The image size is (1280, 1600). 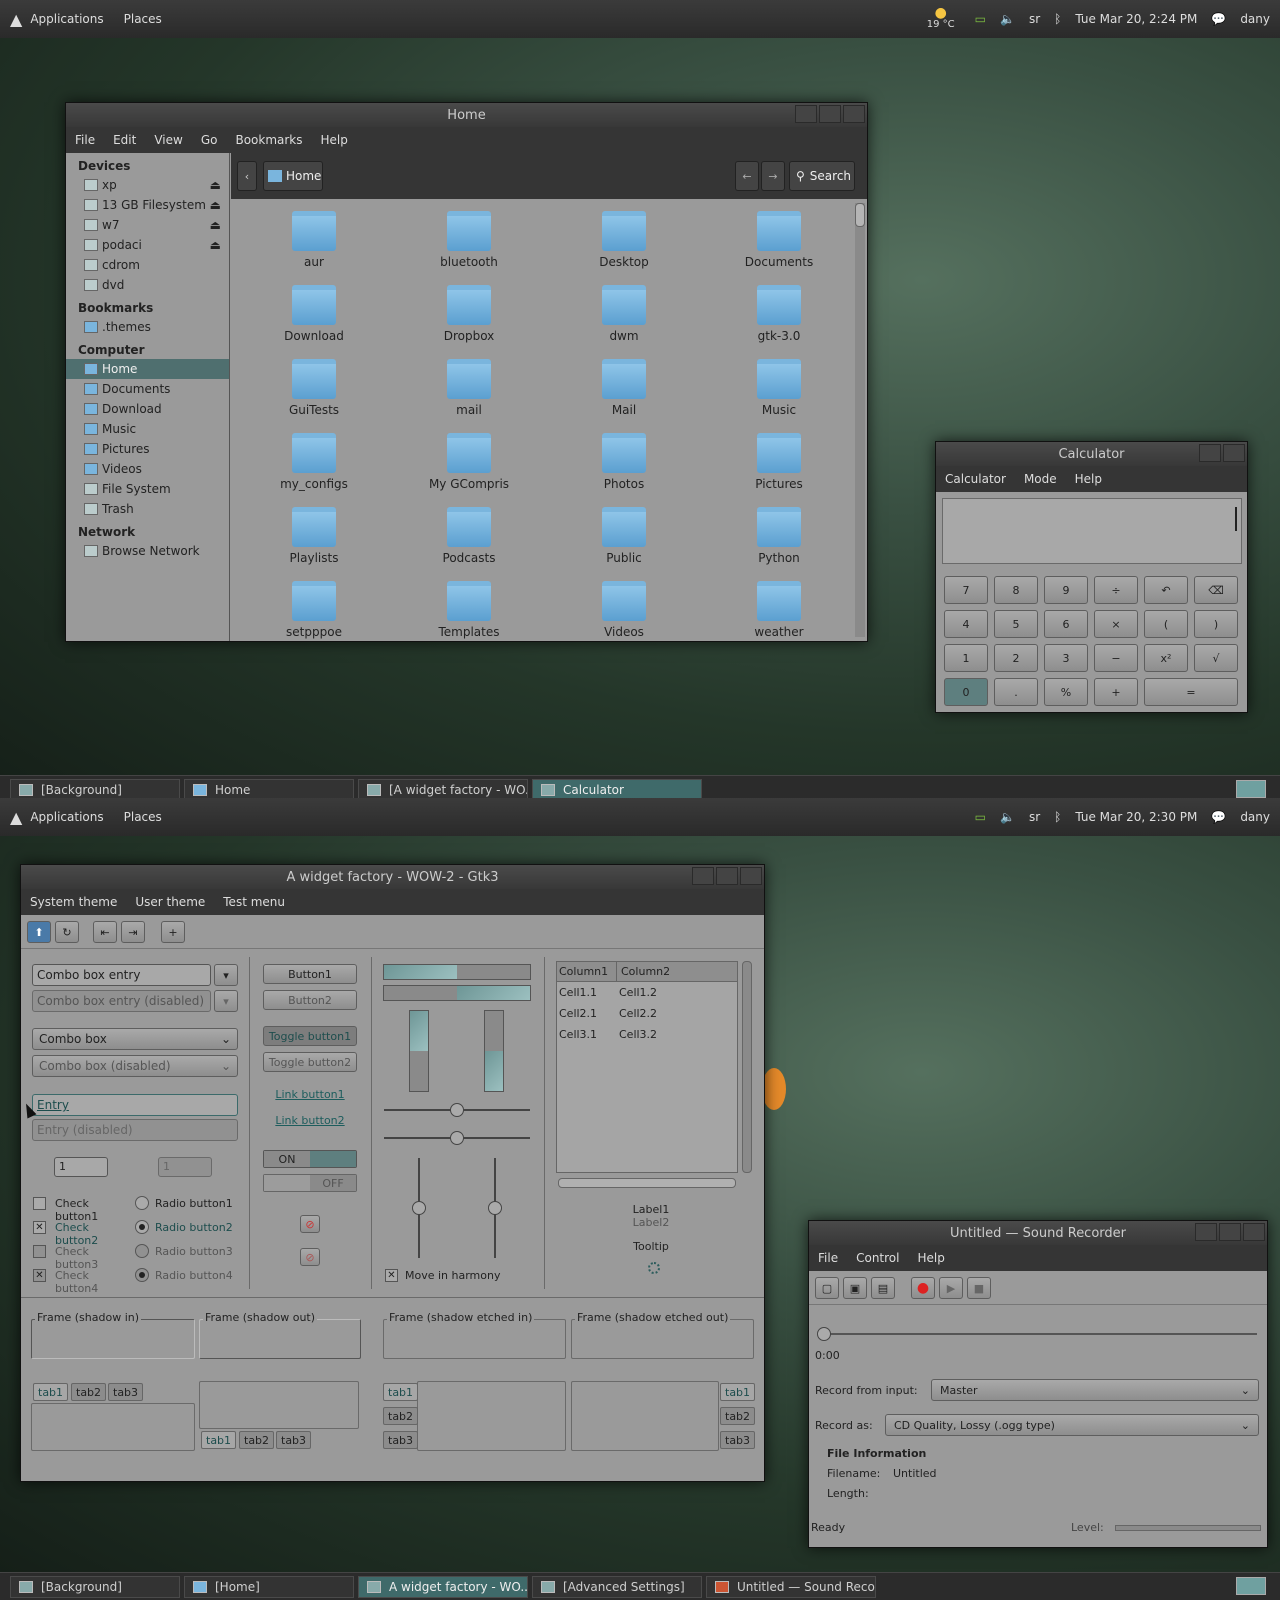 I want to click on combo-box: Combo box ⌄, so click(x=135, y=1039).